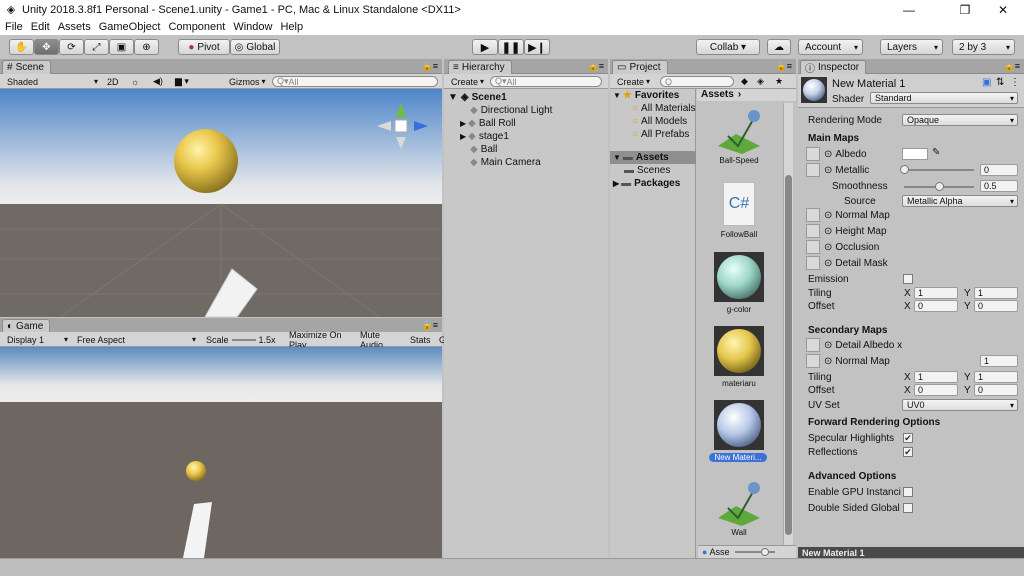 This screenshot has height=576, width=1024. I want to click on account-dropdown: Account ▾, so click(830, 47).